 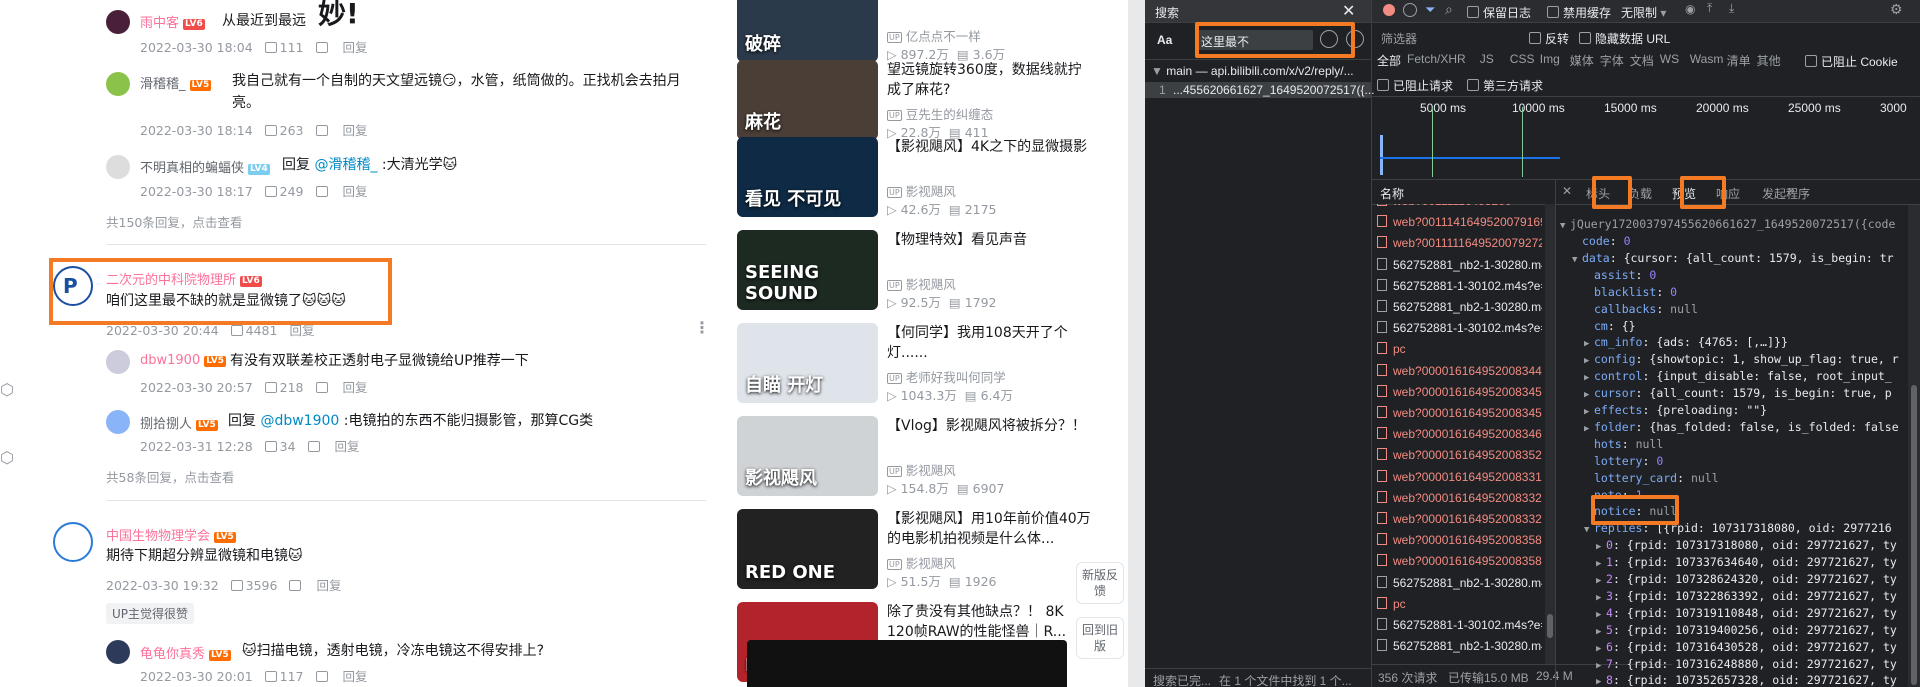 I want to click on request-row: pc, so click(x=1391, y=603).